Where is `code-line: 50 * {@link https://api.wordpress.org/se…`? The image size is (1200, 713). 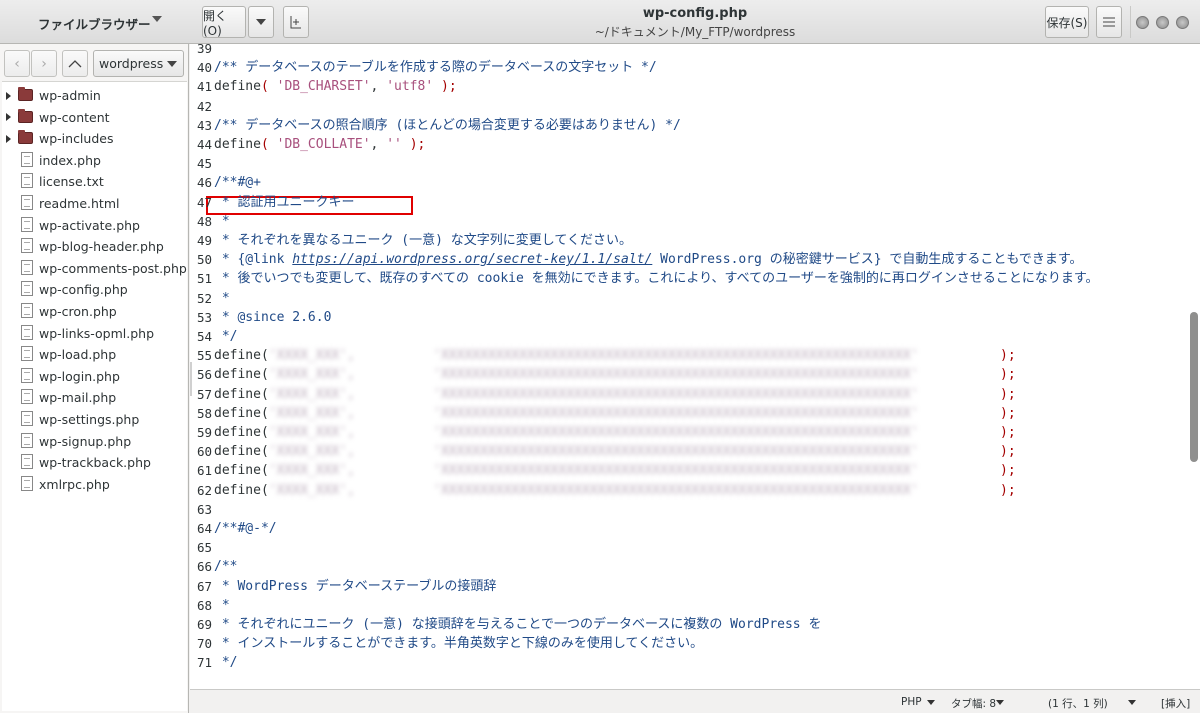 code-line: 50 * {@link https://api.wordpress.org/se… is located at coordinates (690, 259).